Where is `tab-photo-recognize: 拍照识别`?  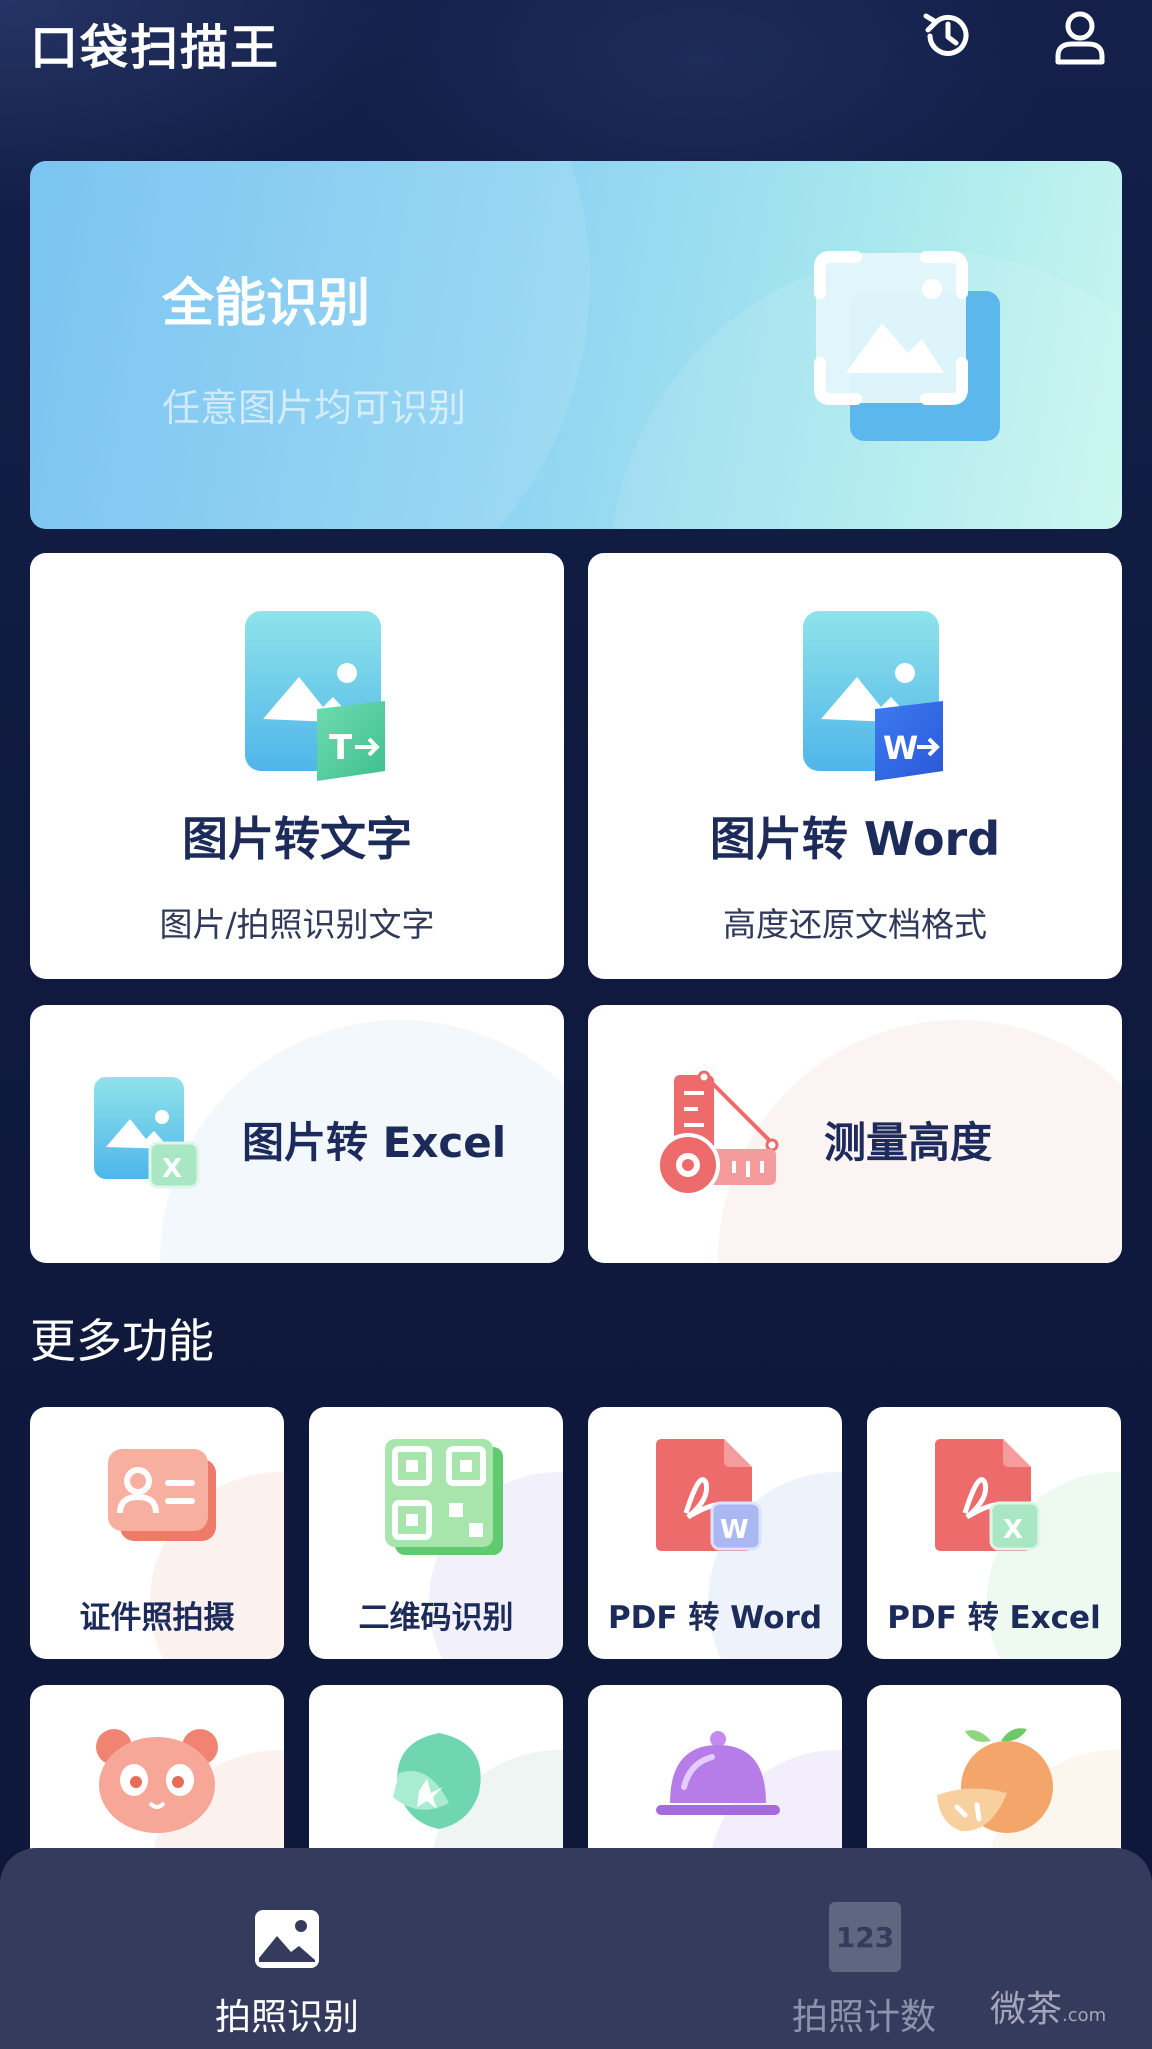 tab-photo-recognize: 拍照识别 is located at coordinates (287, 1948).